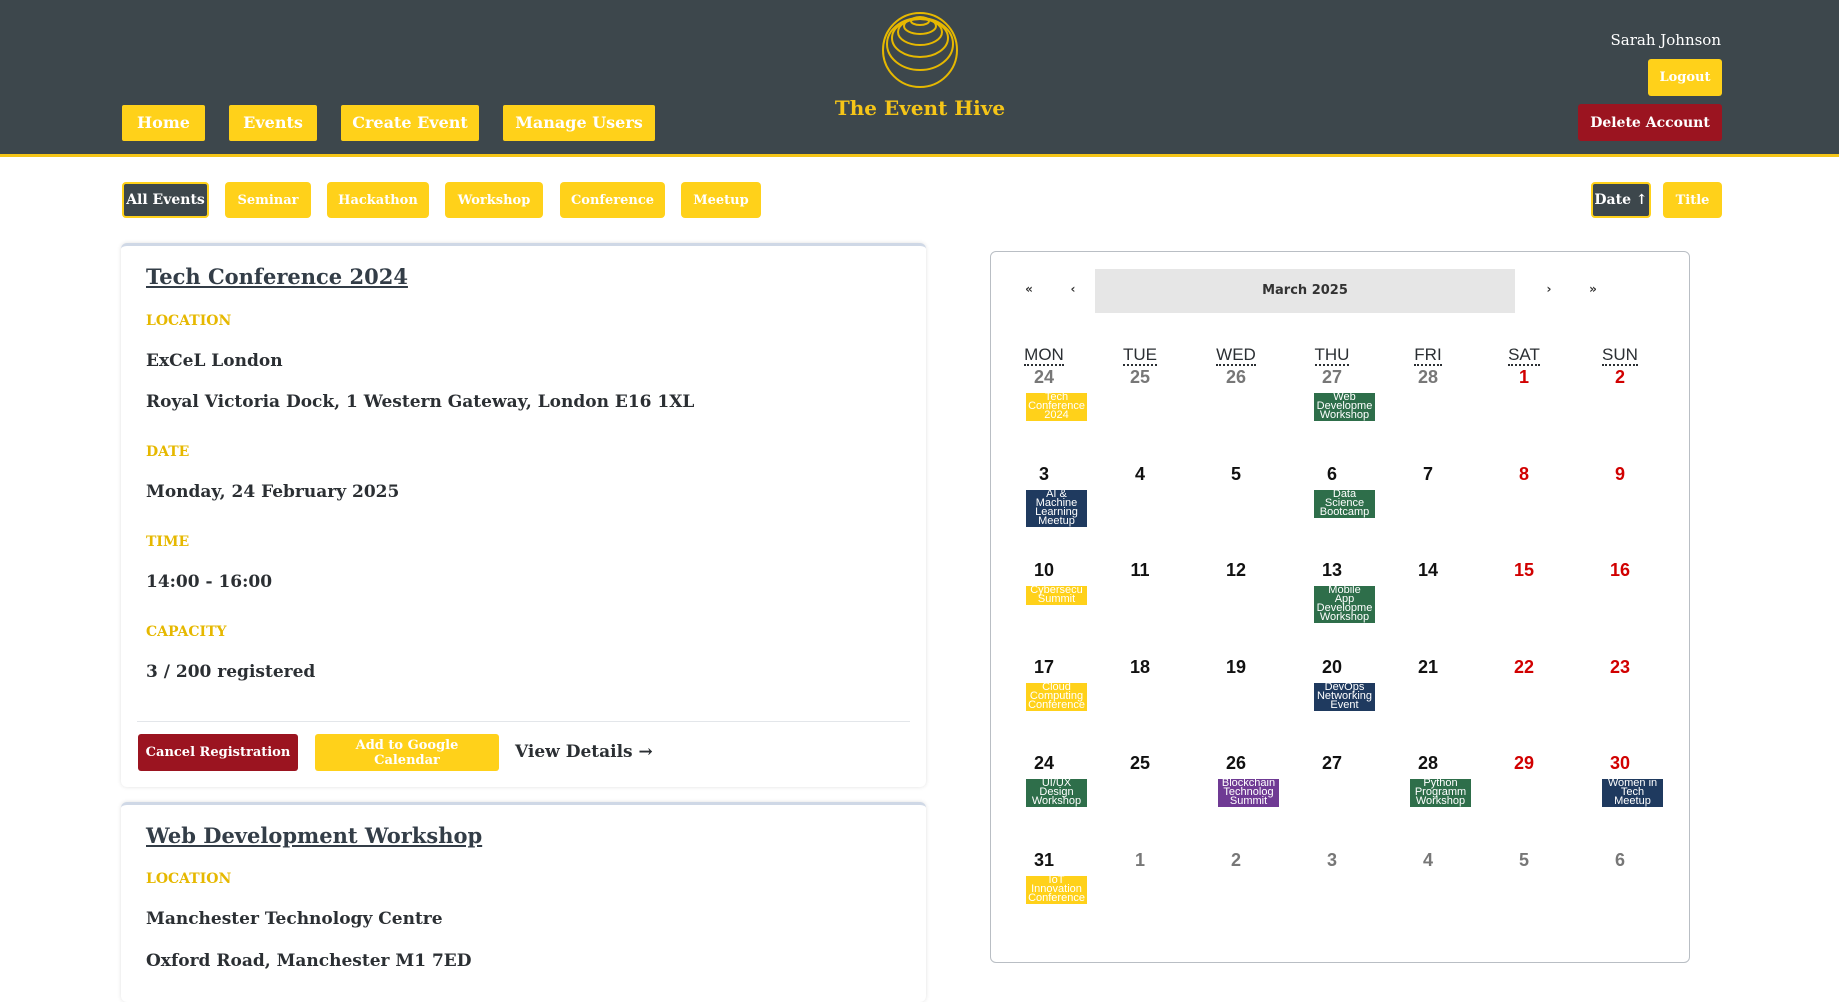 The height and width of the screenshot is (1002, 1839). What do you see at coordinates (1044, 860) in the screenshot?
I see `calendar-day: 31` at bounding box center [1044, 860].